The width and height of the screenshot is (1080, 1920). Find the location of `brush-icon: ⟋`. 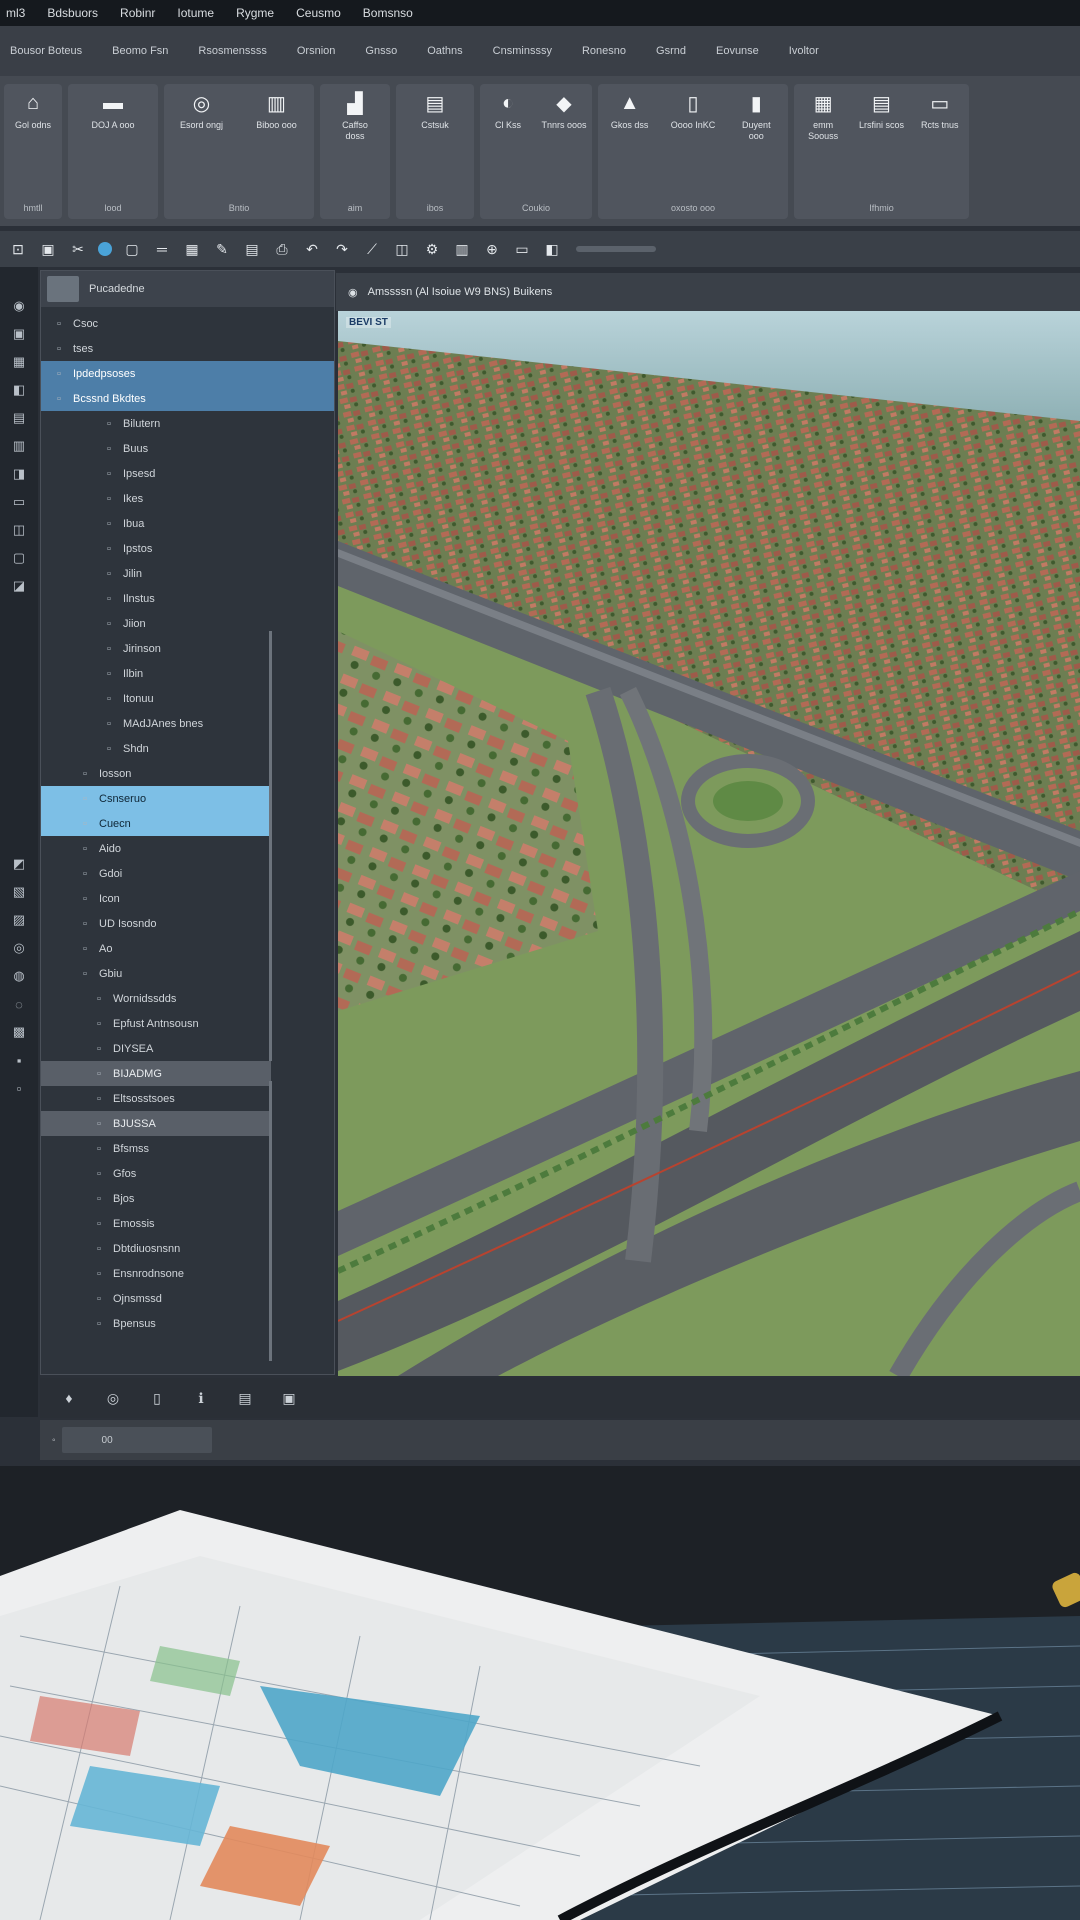

brush-icon: ⟋ is located at coordinates (372, 249).